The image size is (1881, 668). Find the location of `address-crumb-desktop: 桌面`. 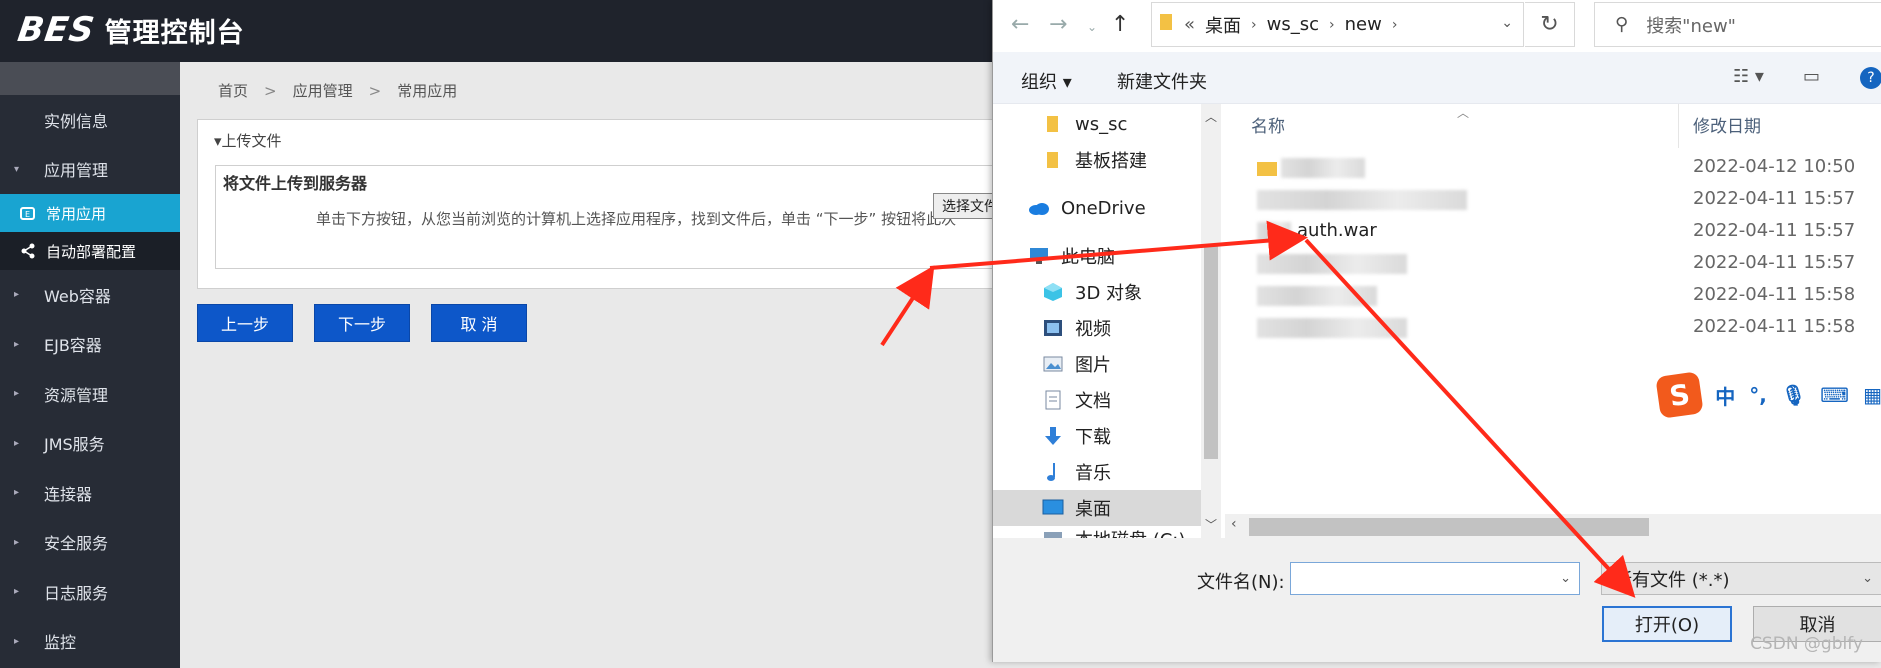

address-crumb-desktop: 桌面 is located at coordinates (1223, 25).